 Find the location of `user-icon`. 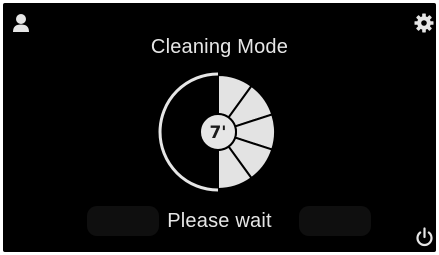

user-icon is located at coordinates (21, 23).